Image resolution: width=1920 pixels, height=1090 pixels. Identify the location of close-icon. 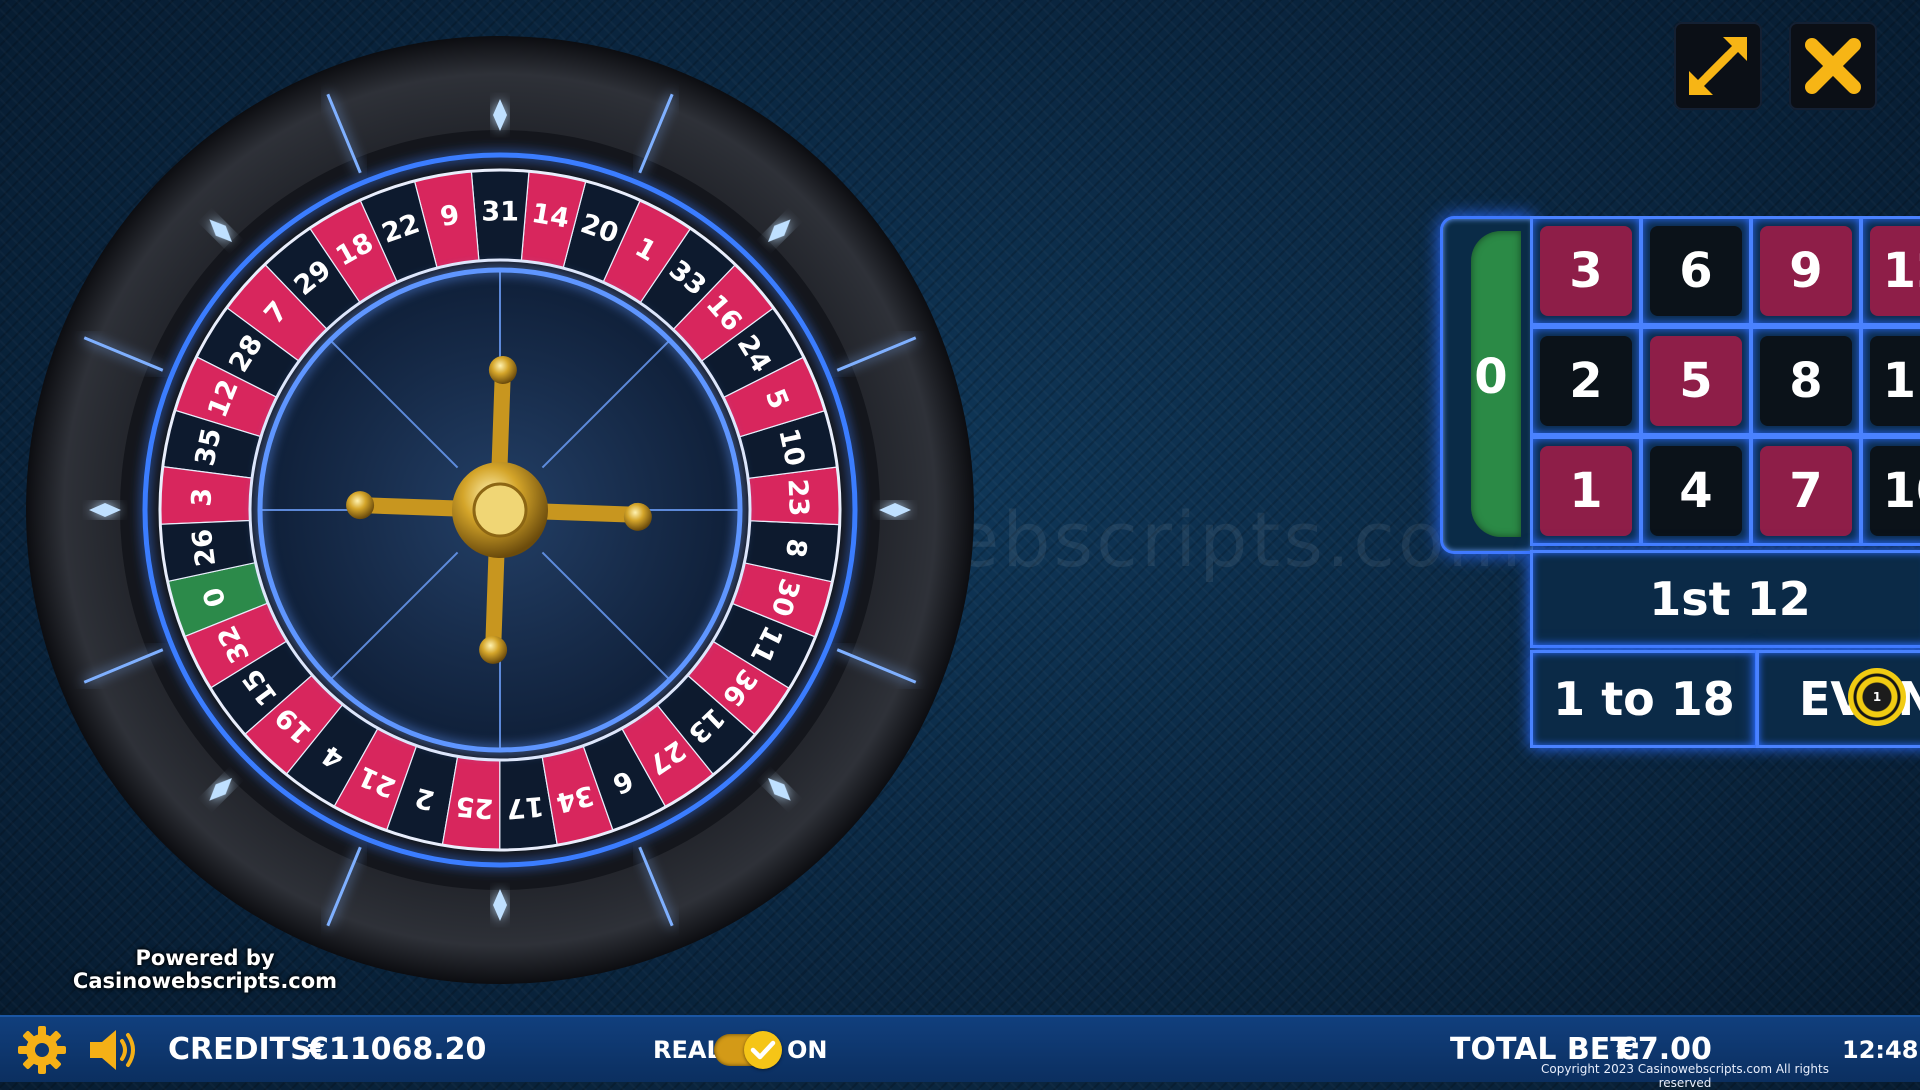
(1833, 66).